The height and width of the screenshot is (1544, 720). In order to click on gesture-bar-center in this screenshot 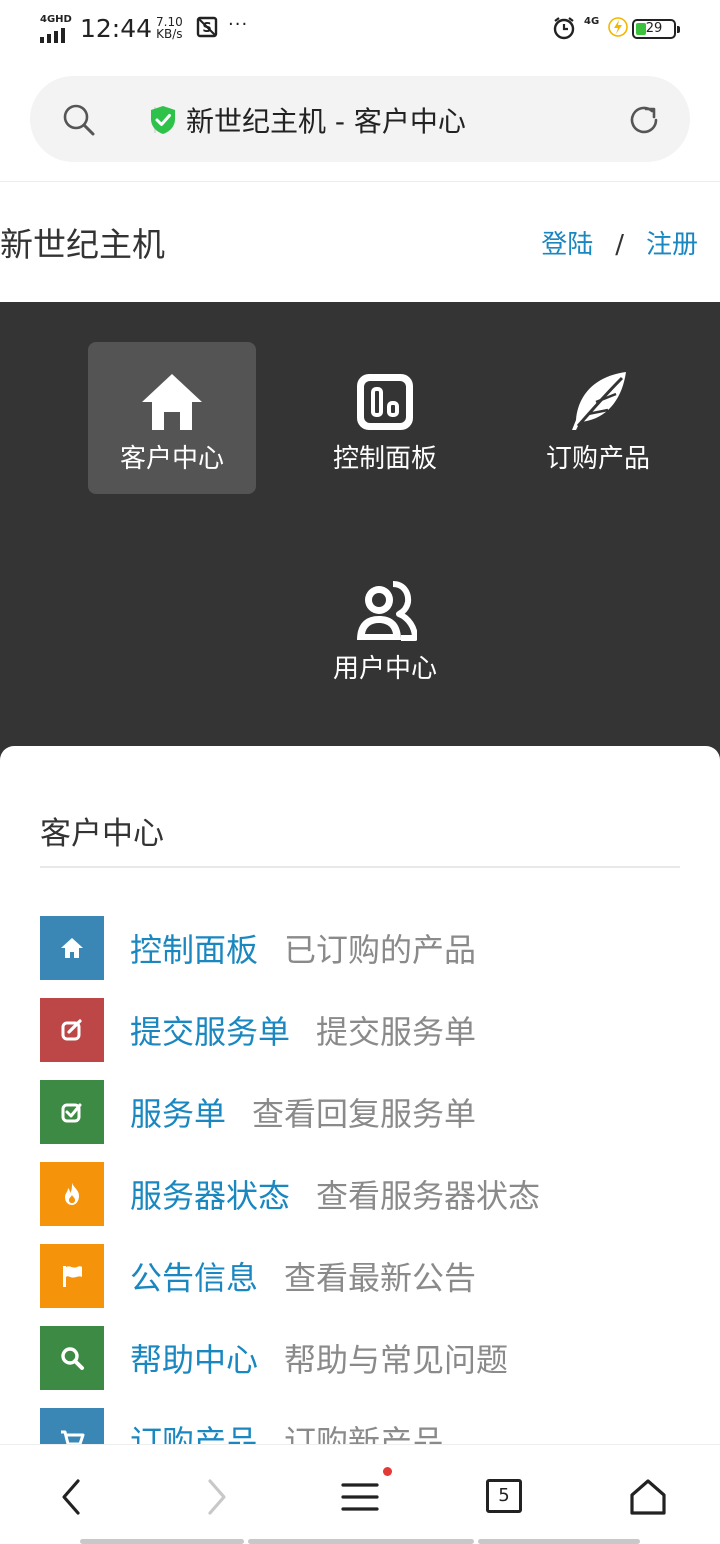, I will do `click(361, 1541)`.